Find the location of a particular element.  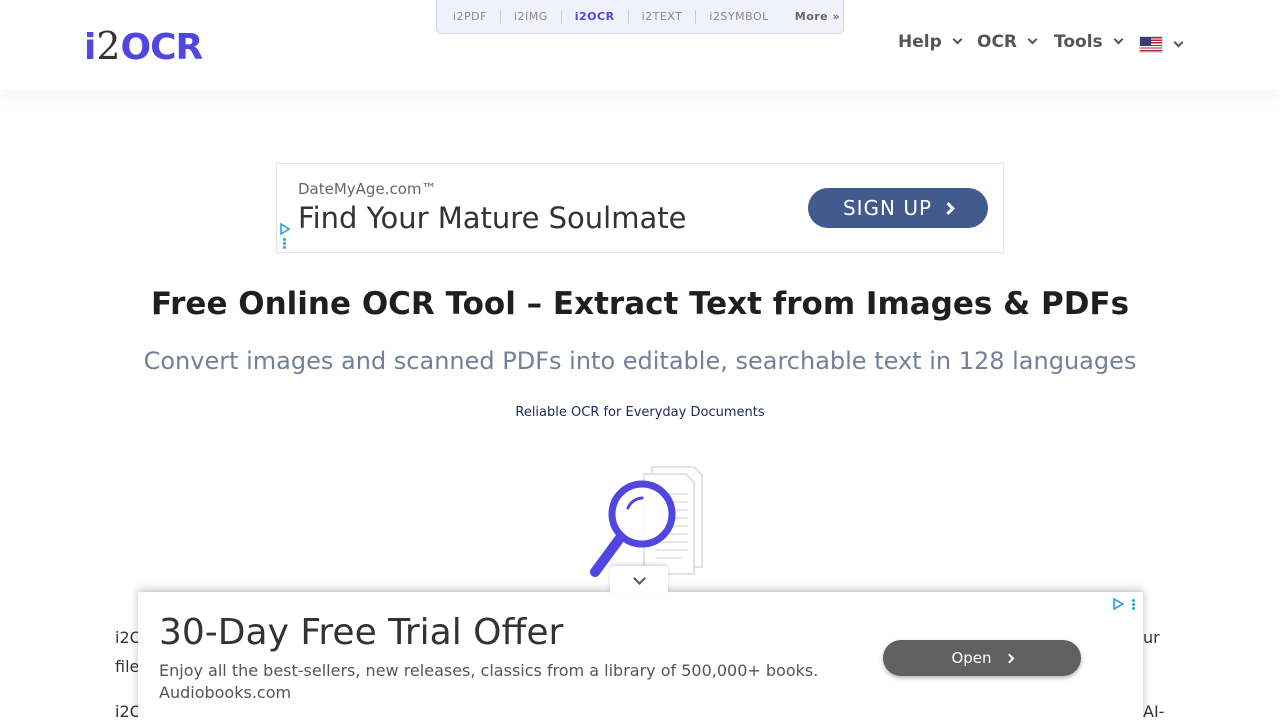

site-link-i2symbol: i2SYMBOL is located at coordinates (738, 17).